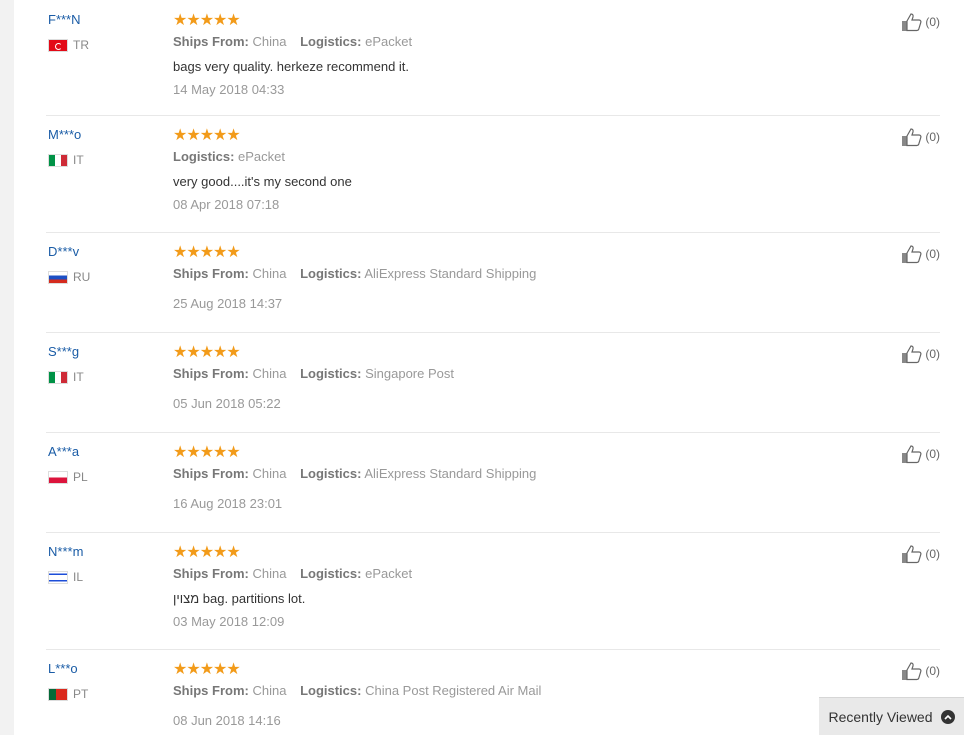 This screenshot has width=964, height=735. Describe the element at coordinates (58, 45) in the screenshot. I see `flag-tr-icon` at that location.